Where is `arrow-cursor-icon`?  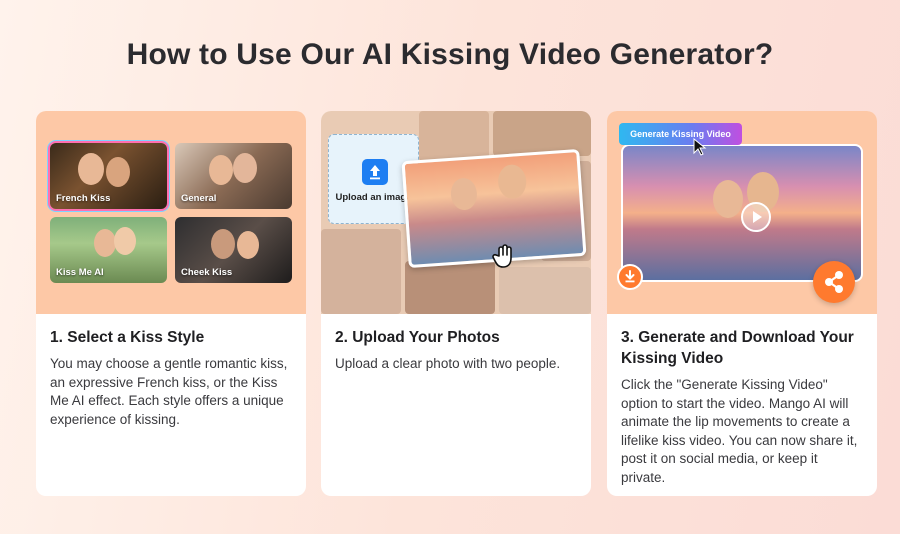 arrow-cursor-icon is located at coordinates (700, 147).